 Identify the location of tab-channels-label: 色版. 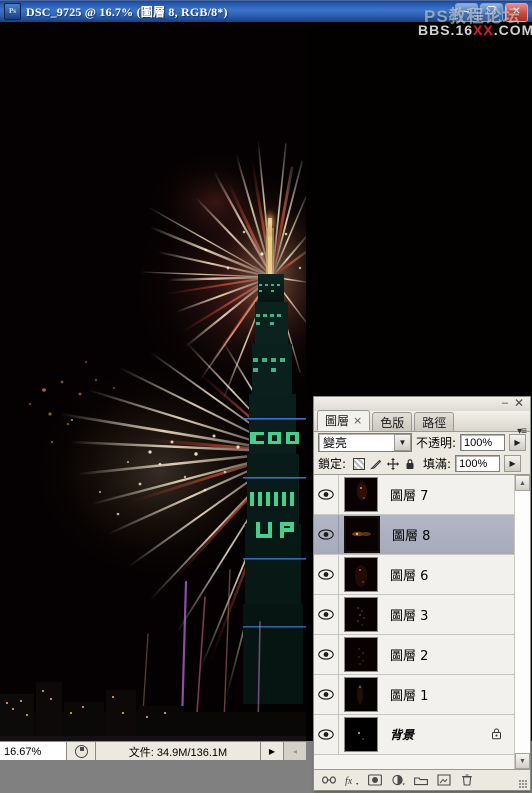
(392, 422).